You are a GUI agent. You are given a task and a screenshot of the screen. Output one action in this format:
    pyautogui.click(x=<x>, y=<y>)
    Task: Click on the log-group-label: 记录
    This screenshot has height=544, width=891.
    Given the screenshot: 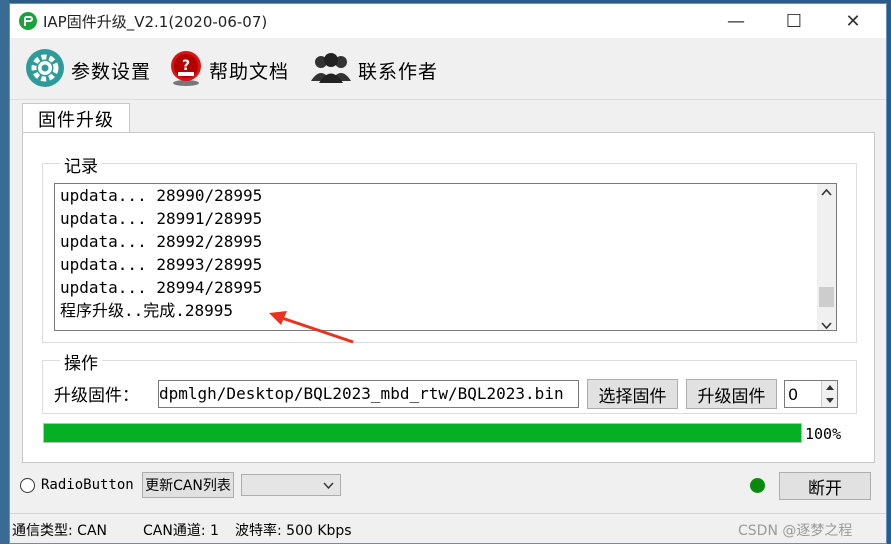 What is the action you would take?
    pyautogui.click(x=81, y=164)
    